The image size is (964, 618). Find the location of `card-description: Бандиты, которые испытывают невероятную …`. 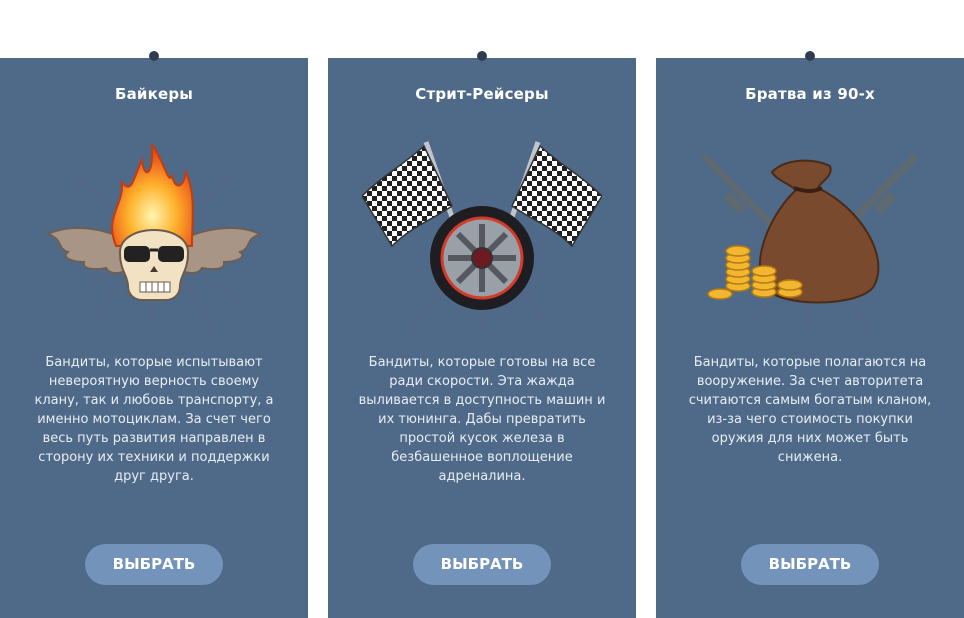

card-description: Бандиты, которые испытывают невероятную … is located at coordinates (154, 419).